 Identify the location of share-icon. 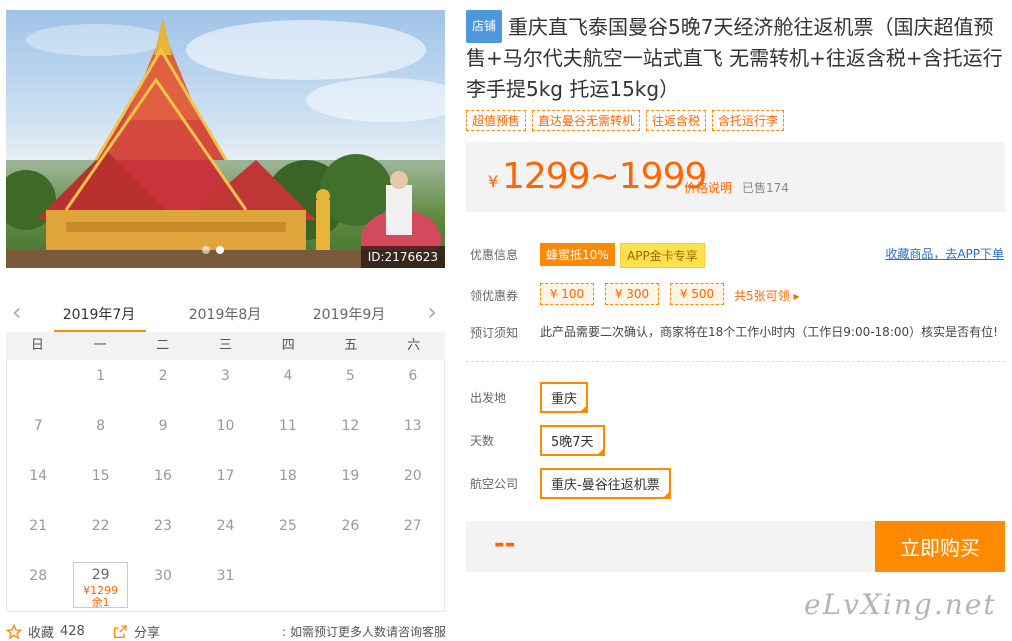
(120, 631).